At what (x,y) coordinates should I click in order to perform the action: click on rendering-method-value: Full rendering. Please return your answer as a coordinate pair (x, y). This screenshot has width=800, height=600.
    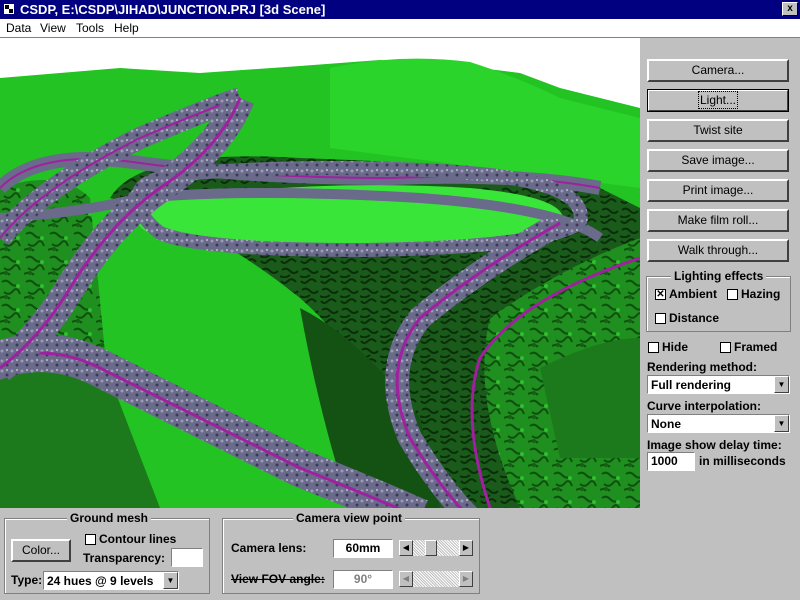
    Looking at the image, I should click on (691, 385).